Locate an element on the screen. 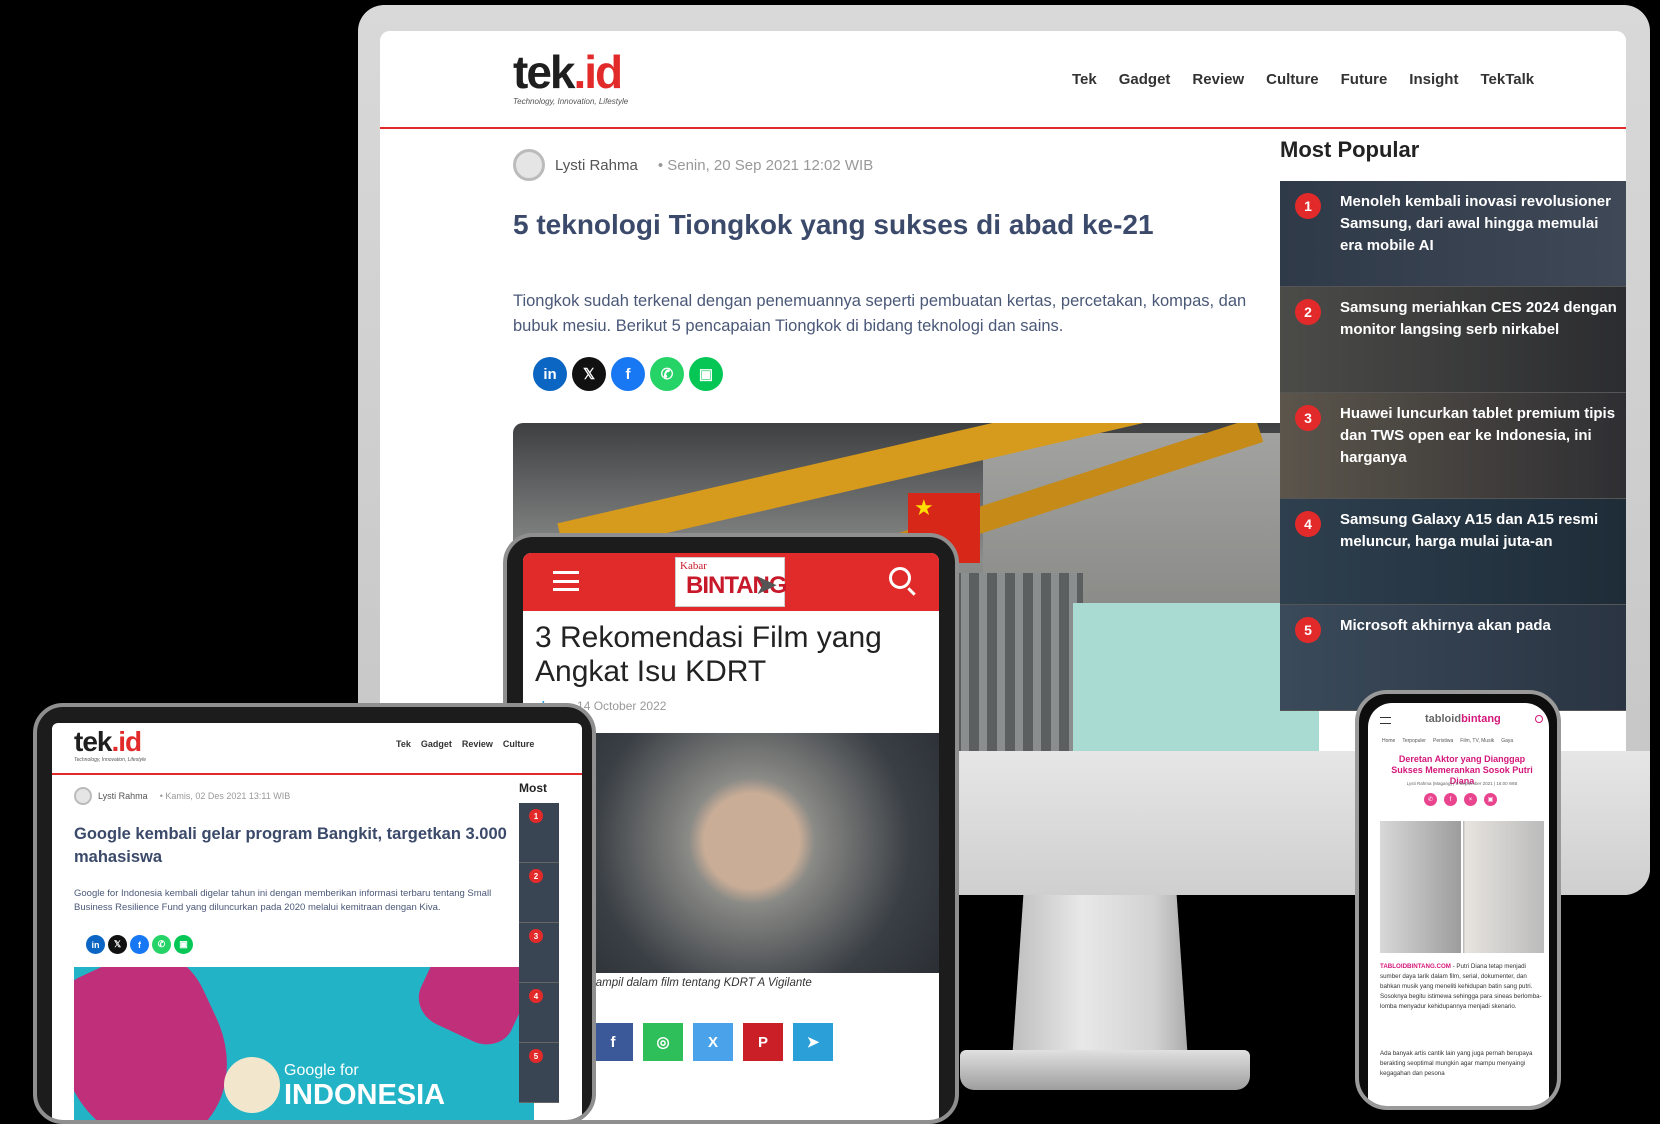 This screenshot has height=1124, width=1660. hero-text-big: INDONESIA is located at coordinates (365, 1095).